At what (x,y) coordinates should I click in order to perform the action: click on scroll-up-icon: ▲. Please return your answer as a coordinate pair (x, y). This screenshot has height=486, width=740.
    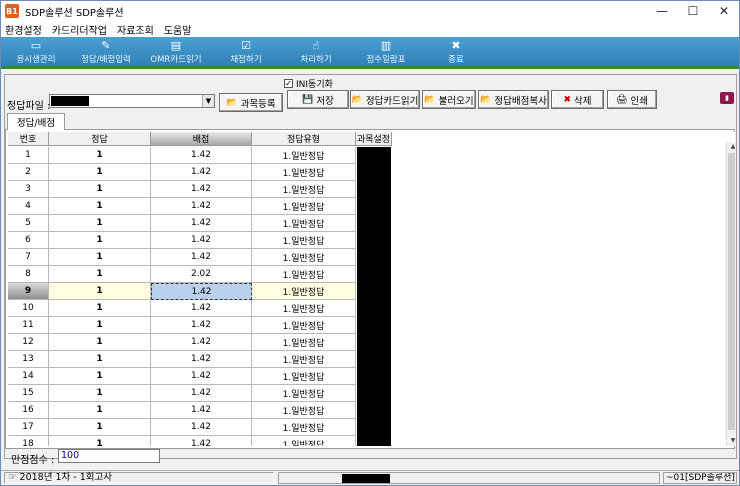
    Looking at the image, I should click on (731, 147).